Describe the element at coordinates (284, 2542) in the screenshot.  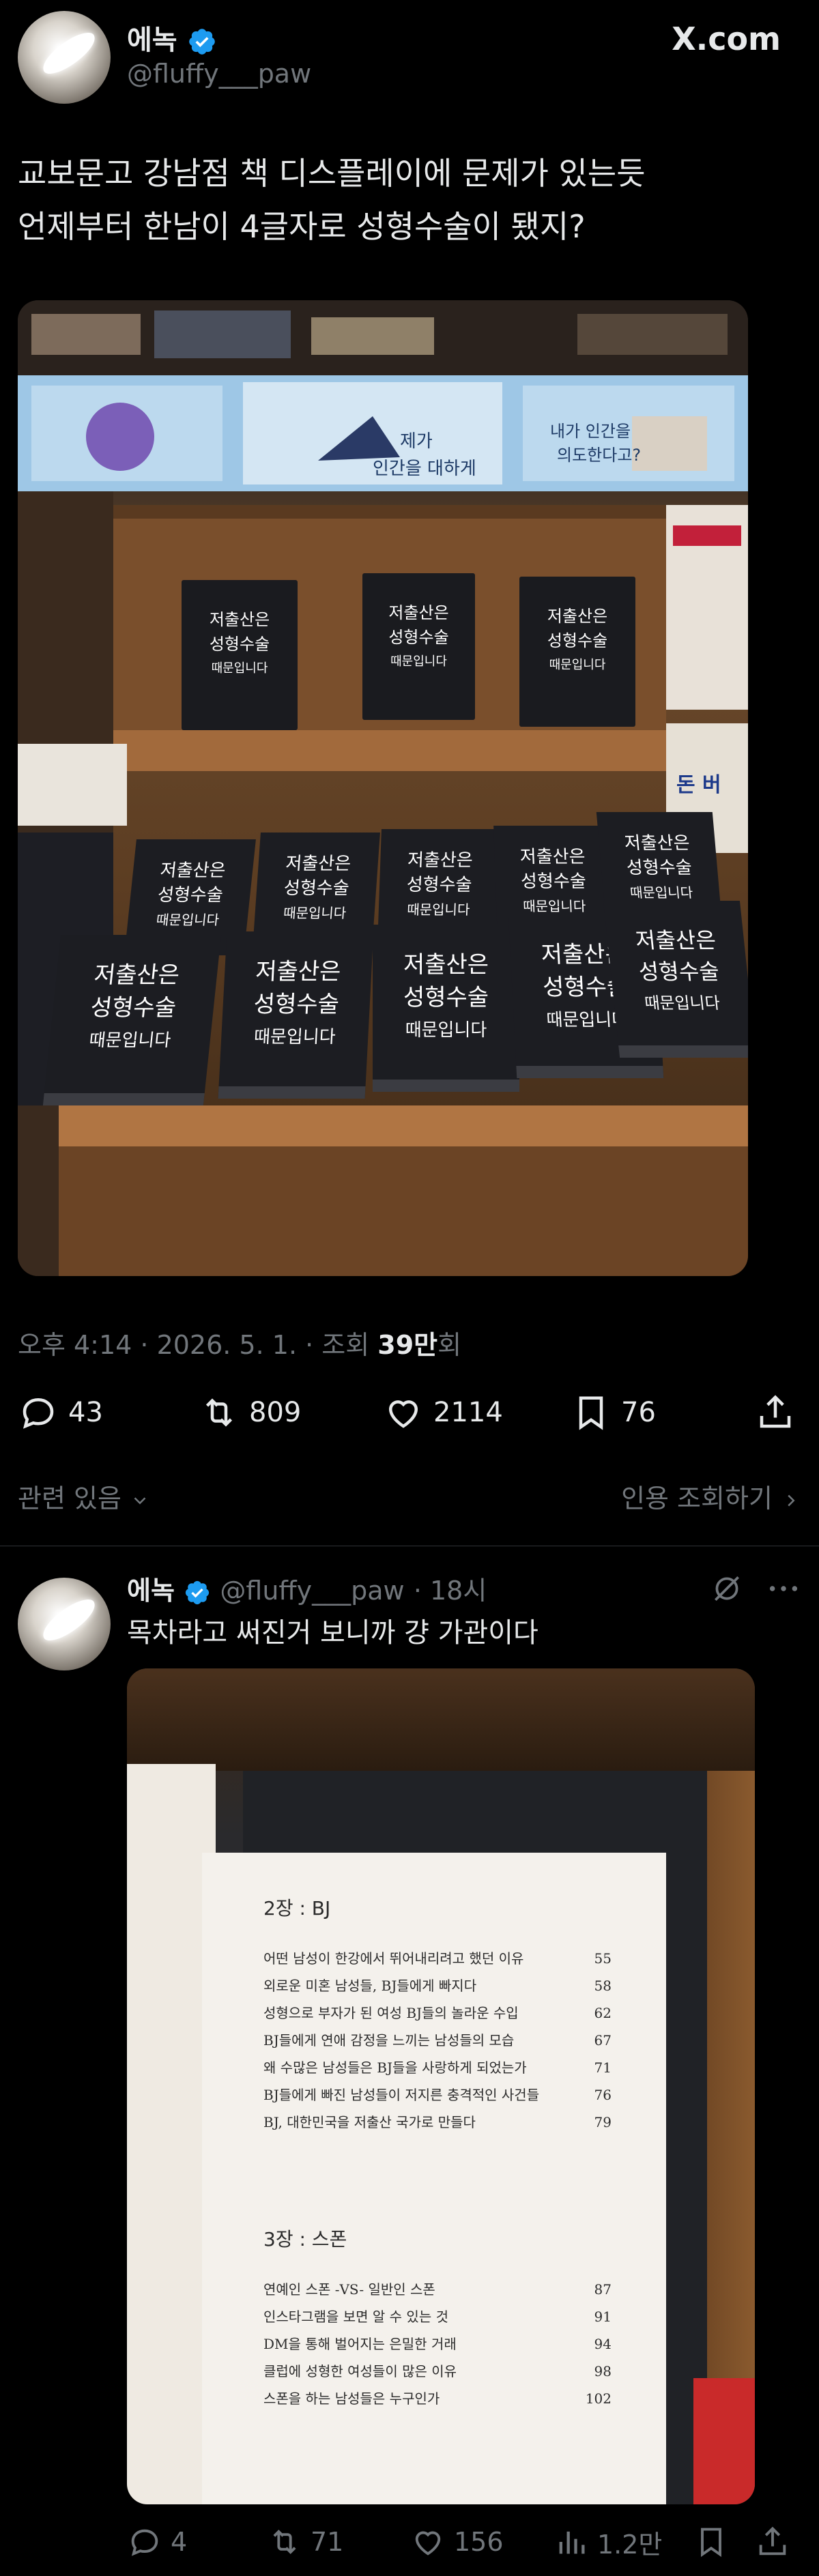
I see `retweet-icon` at that location.